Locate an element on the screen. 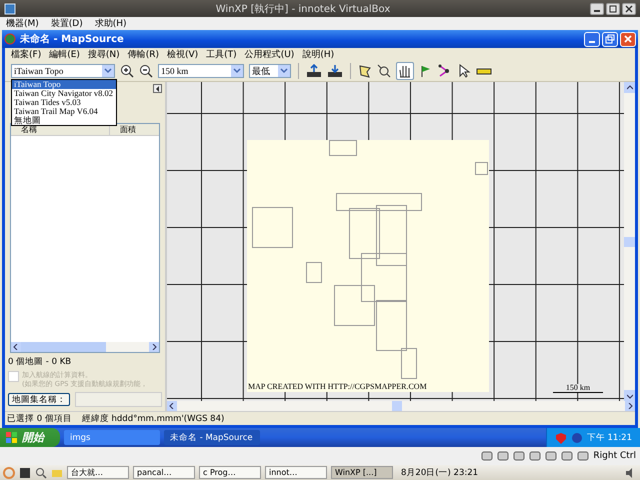  map-summary: 0 個地圖 - 0 KB is located at coordinates (40, 362).